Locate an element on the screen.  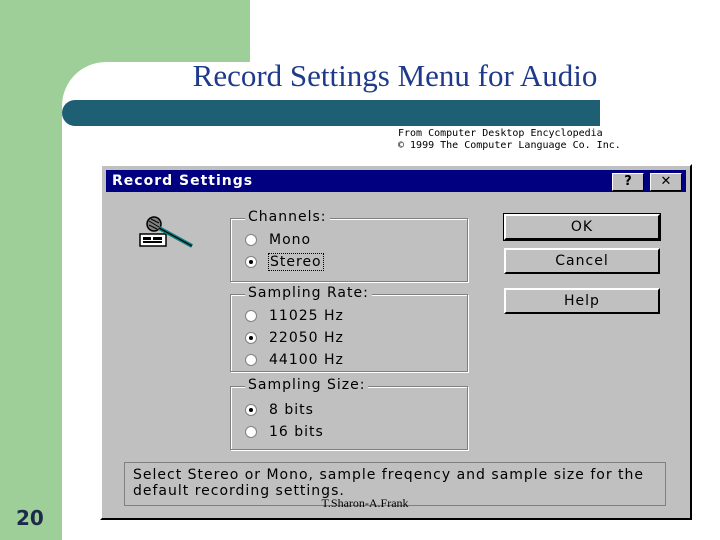
radio-11025: 11025 Hz is located at coordinates (294, 316).